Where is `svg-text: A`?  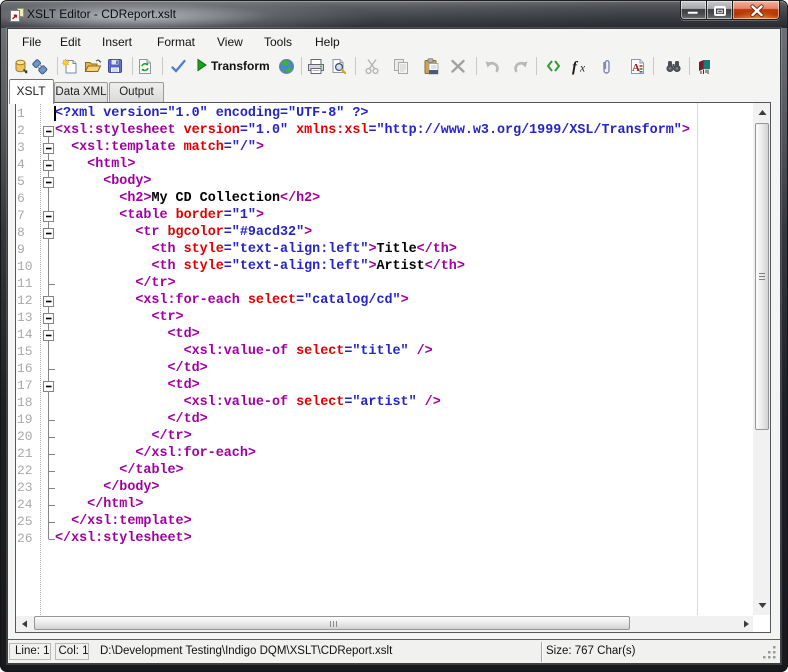 svg-text: A is located at coordinates (636, 68).